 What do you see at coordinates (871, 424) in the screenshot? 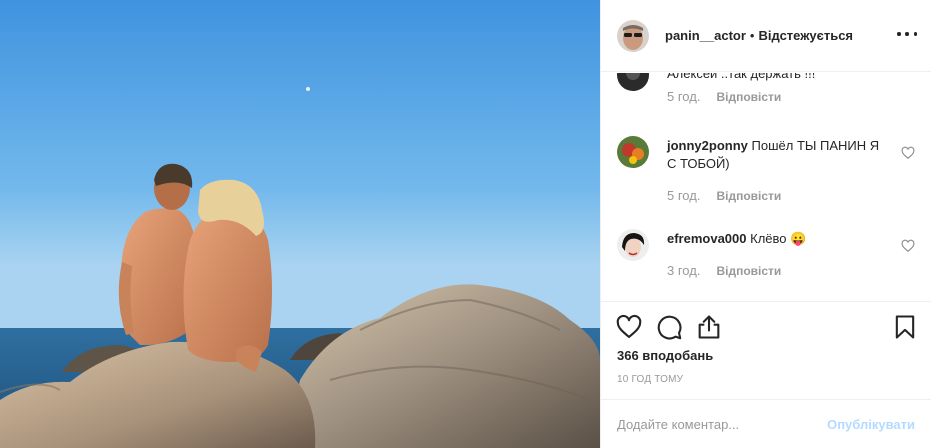
I see `publish-button: Опублікувати` at bounding box center [871, 424].